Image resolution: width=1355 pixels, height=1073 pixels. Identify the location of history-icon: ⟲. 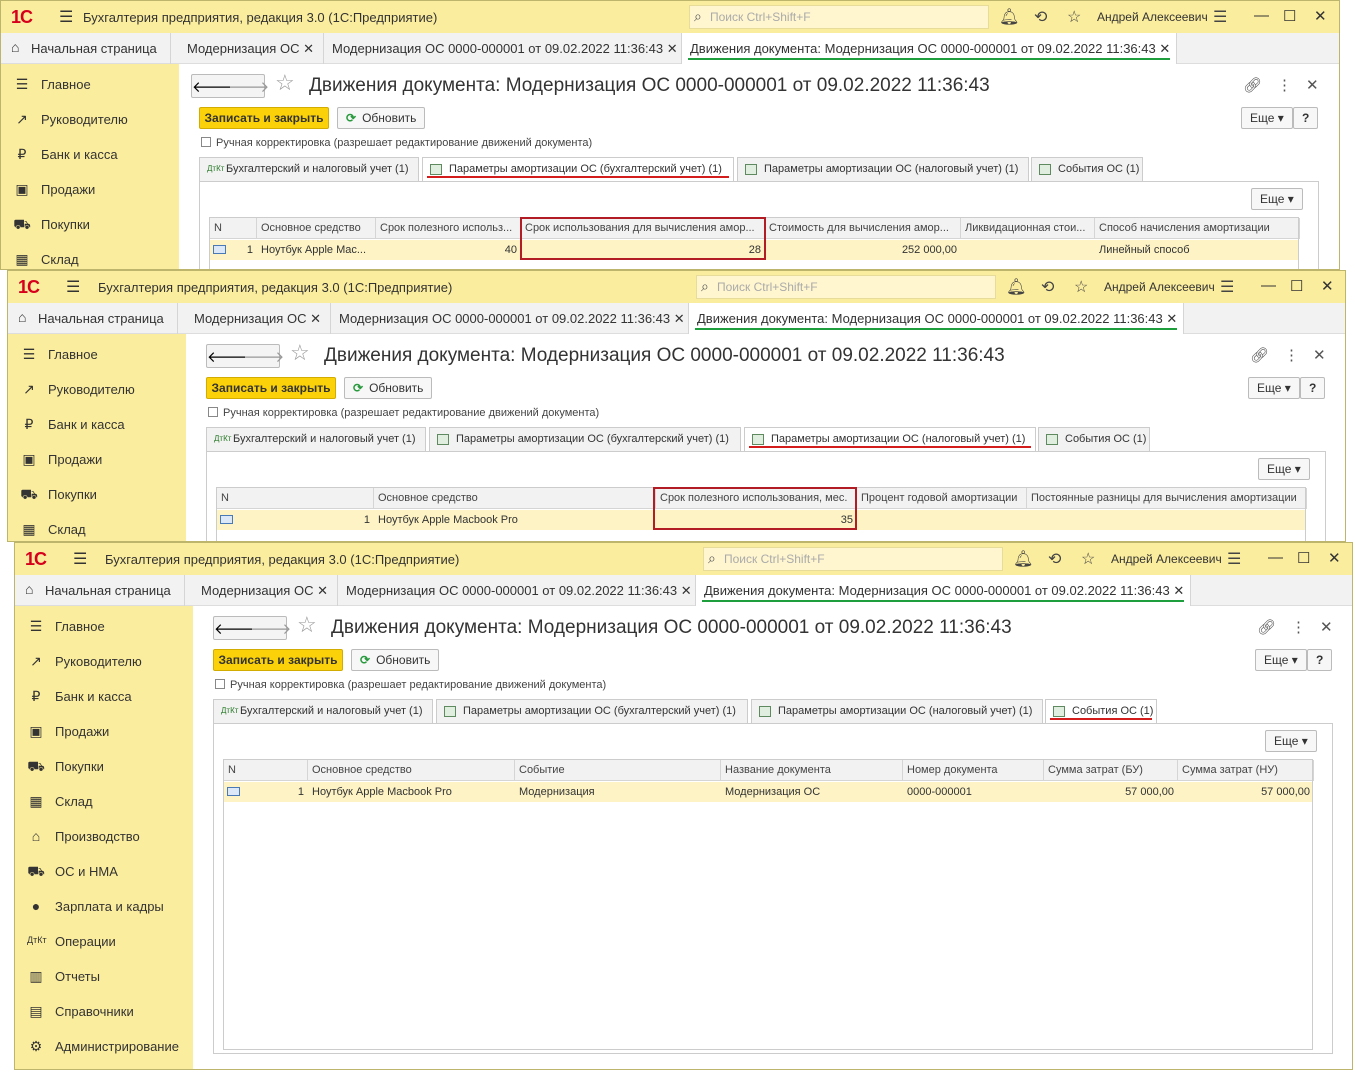
(1040, 17).